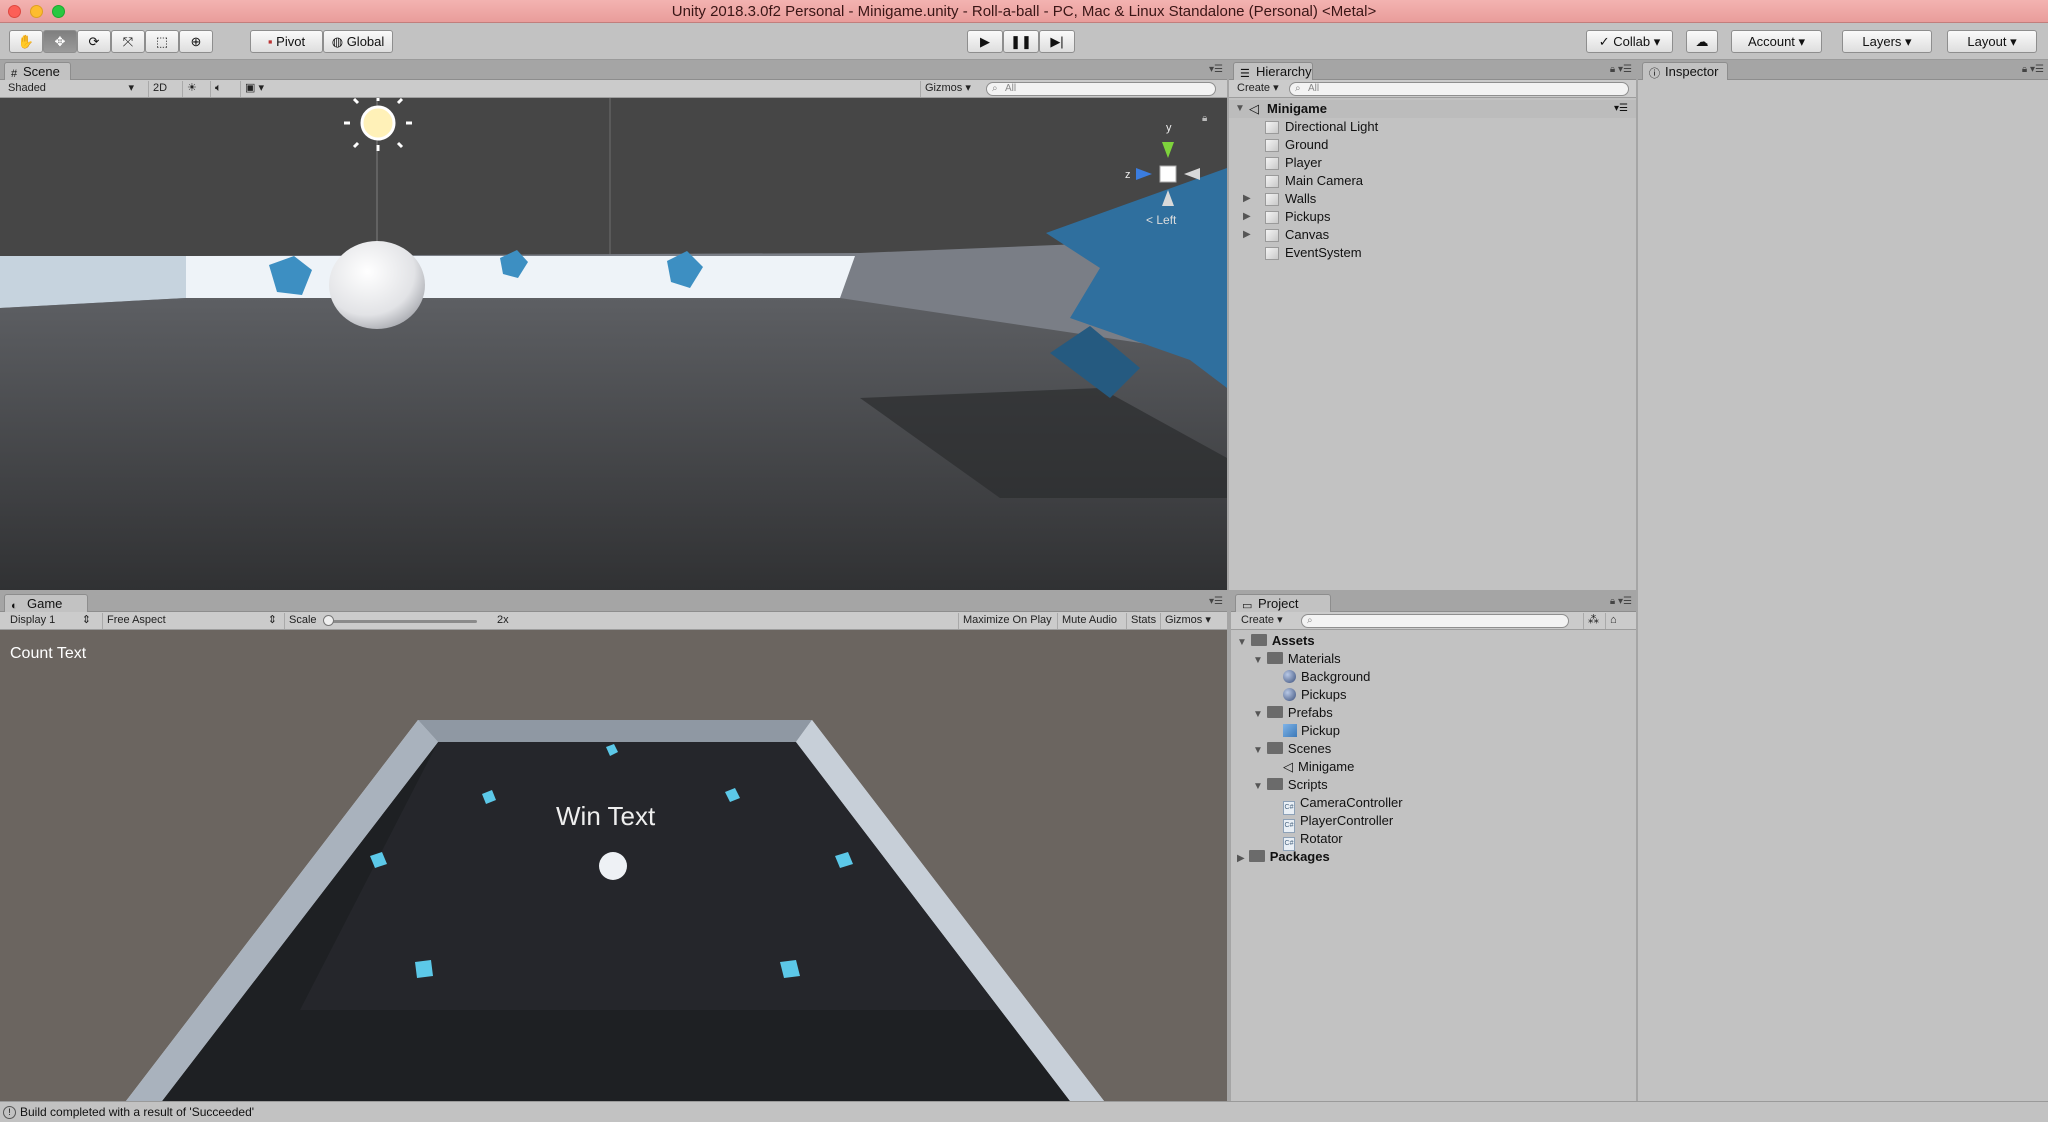 The width and height of the screenshot is (2048, 1122). I want to click on layout-label: Layout, so click(1987, 41).